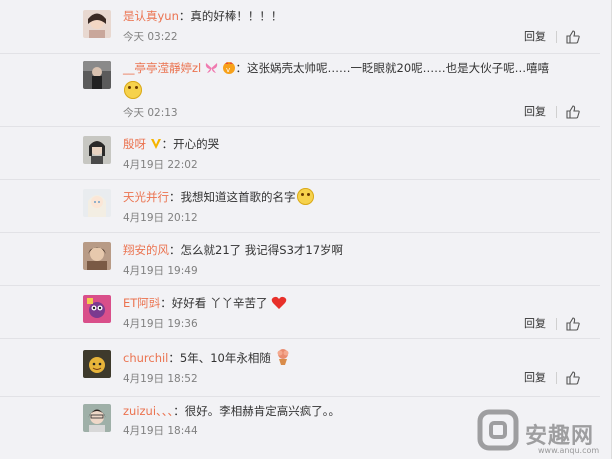 This screenshot has height=459, width=612. What do you see at coordinates (160, 431) in the screenshot?
I see `timestamp: 4月19日 18:44` at bounding box center [160, 431].